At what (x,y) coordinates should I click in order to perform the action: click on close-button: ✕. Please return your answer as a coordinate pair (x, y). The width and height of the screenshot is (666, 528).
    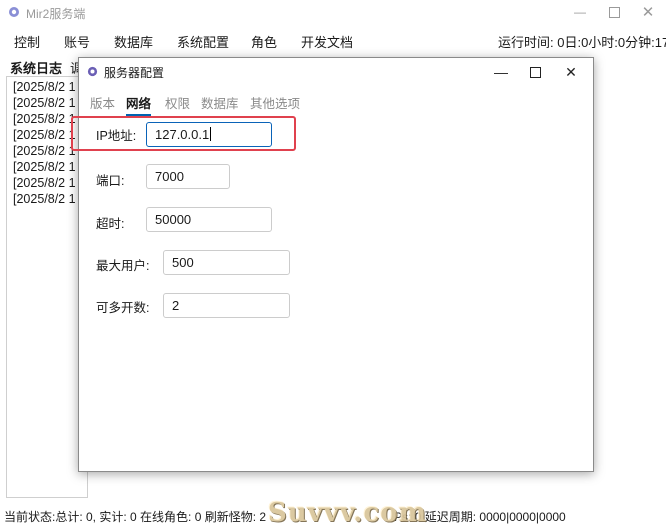
    Looking at the image, I should click on (647, 12).